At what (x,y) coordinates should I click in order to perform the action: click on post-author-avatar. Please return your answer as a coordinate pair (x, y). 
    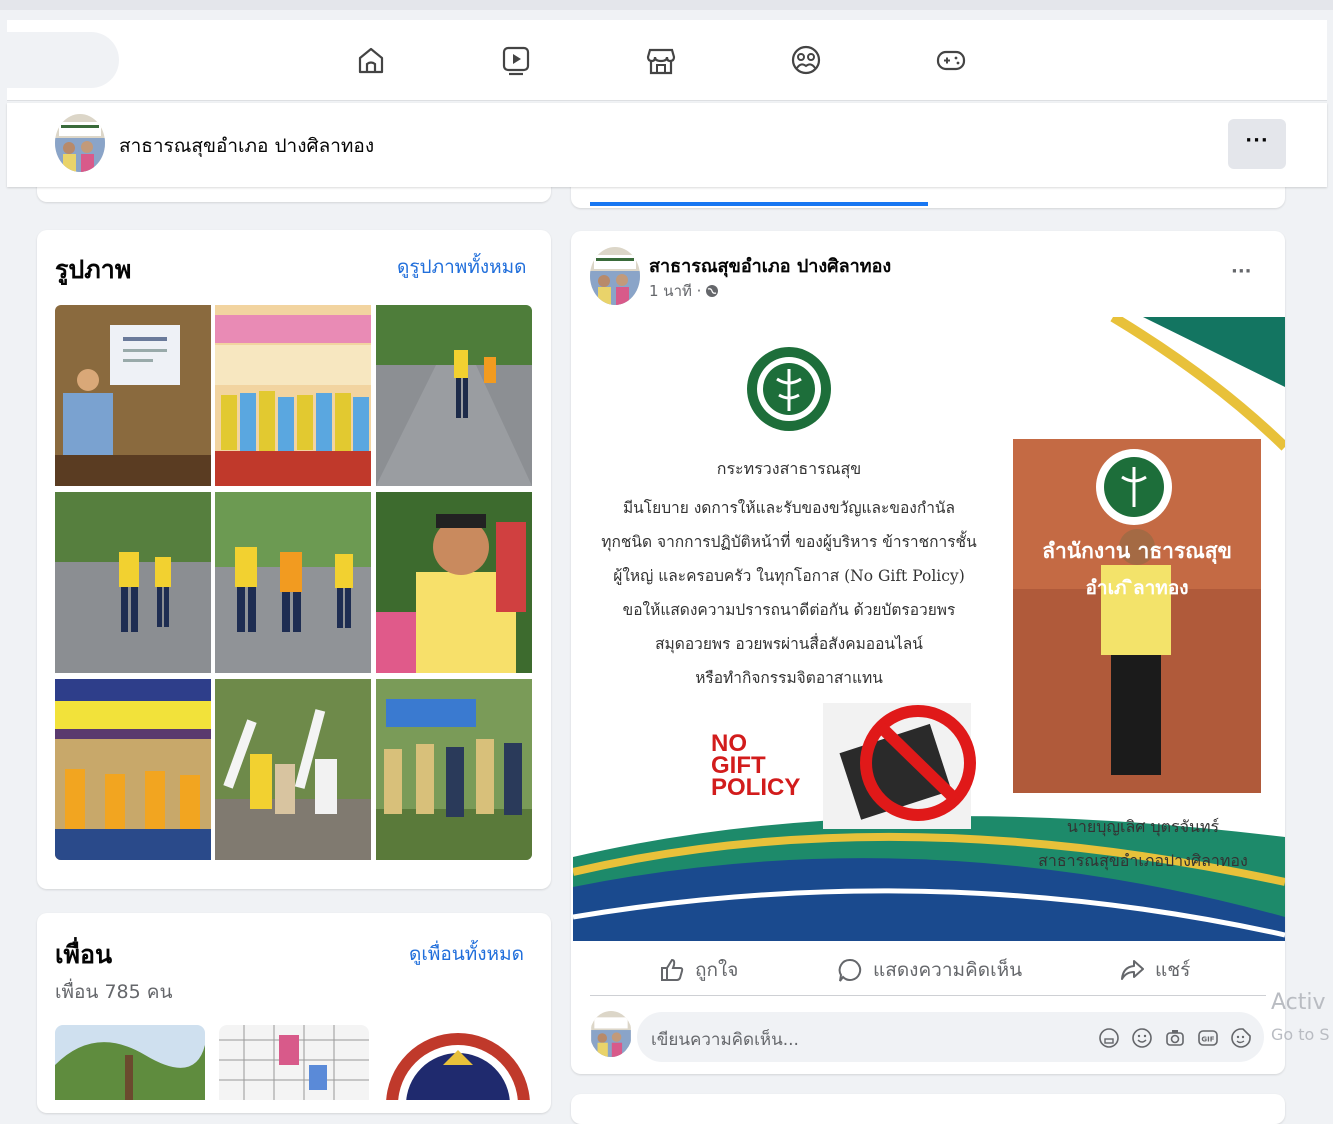
    Looking at the image, I should click on (615, 276).